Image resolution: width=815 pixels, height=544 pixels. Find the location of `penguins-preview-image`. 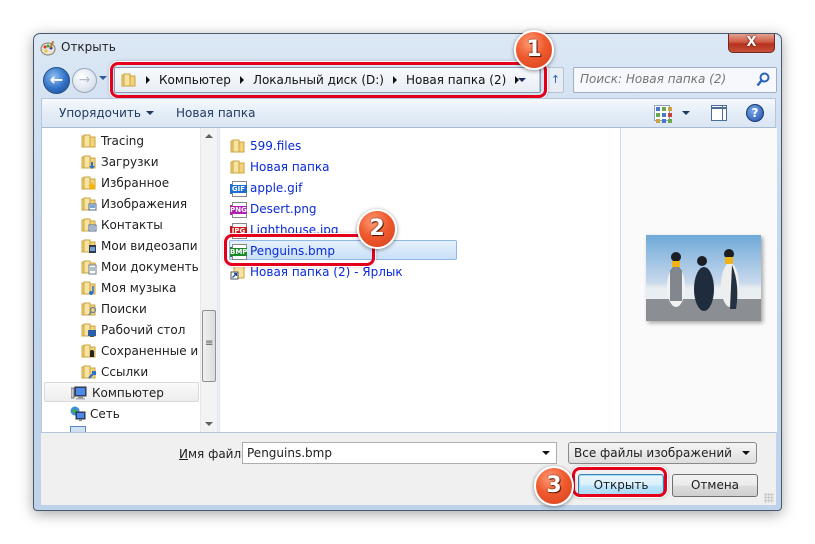

penguins-preview-image is located at coordinates (703, 278).